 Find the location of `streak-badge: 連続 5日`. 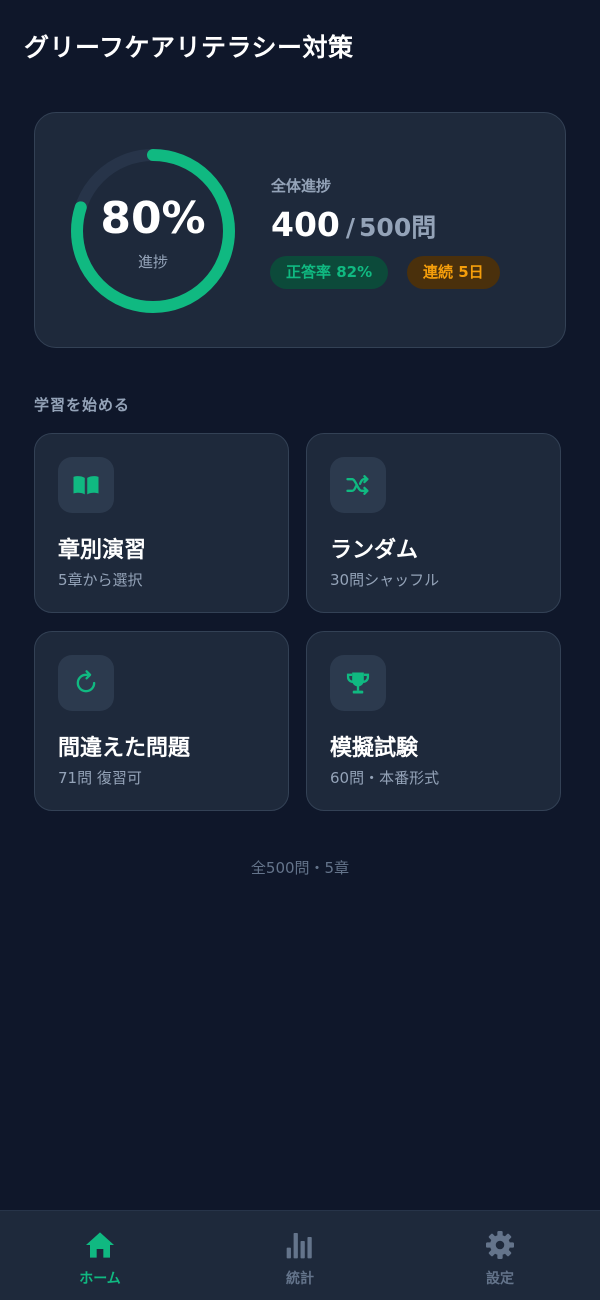

streak-badge: 連続 5日 is located at coordinates (453, 272).